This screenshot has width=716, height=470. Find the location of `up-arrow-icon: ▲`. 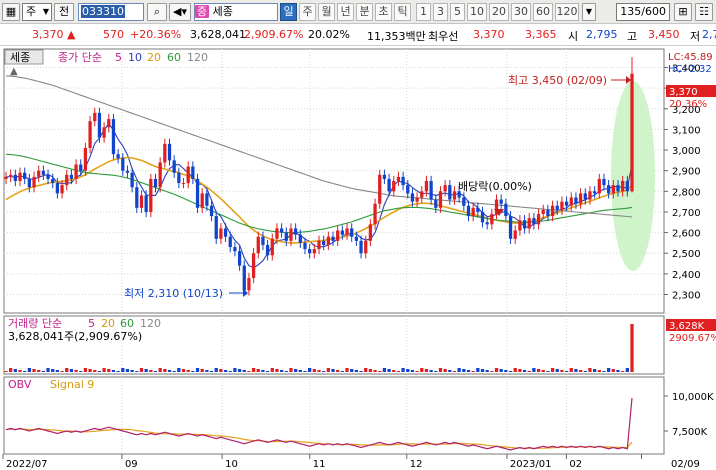

up-arrow-icon: ▲ is located at coordinates (71, 34).